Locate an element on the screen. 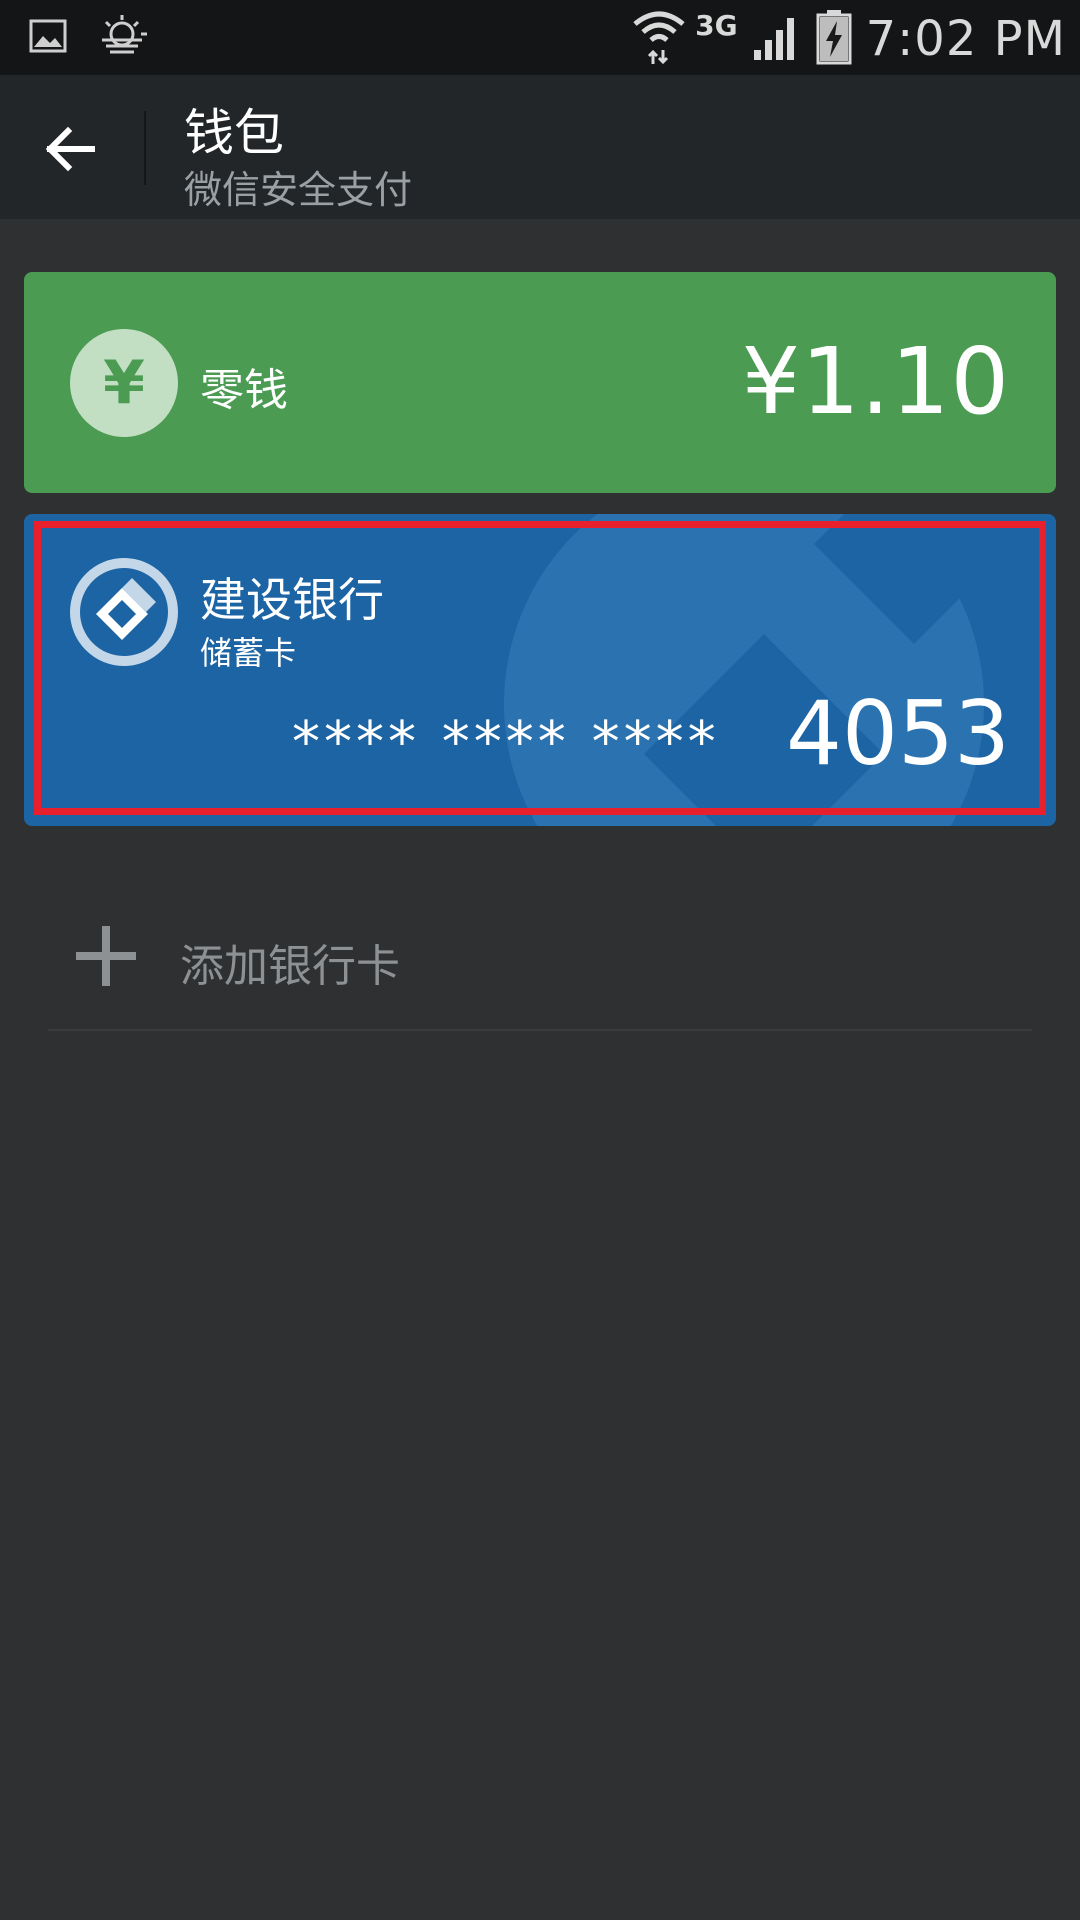  gallery-icon is located at coordinates (48, 38).